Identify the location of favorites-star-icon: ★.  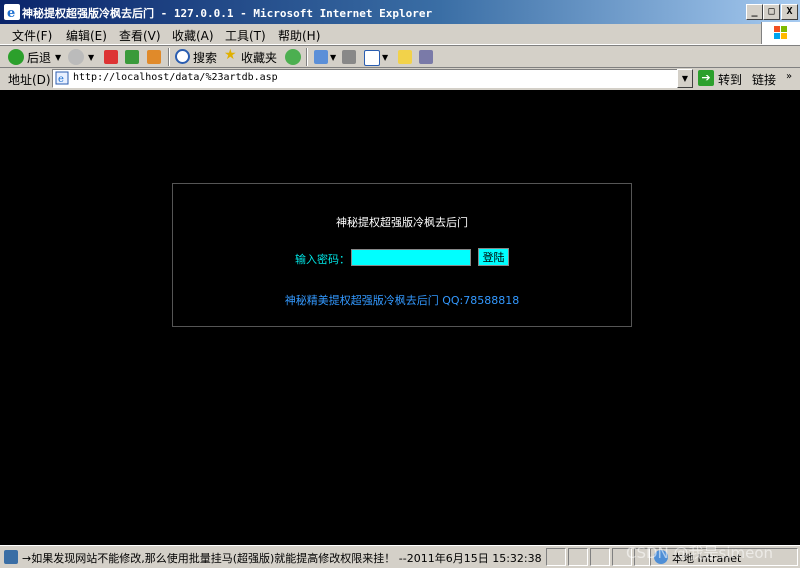
(230, 55).